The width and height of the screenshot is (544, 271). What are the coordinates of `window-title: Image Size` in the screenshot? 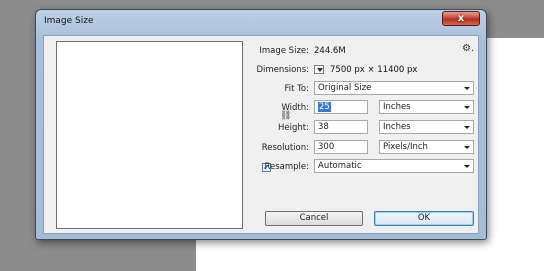 It's located at (69, 21).